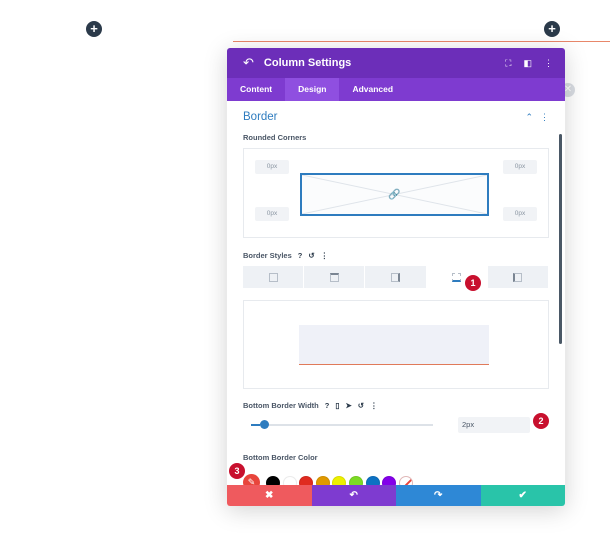 This screenshot has height=541, width=610. Describe the element at coordinates (94, 29) in the screenshot. I see `add-row-button: +` at that location.